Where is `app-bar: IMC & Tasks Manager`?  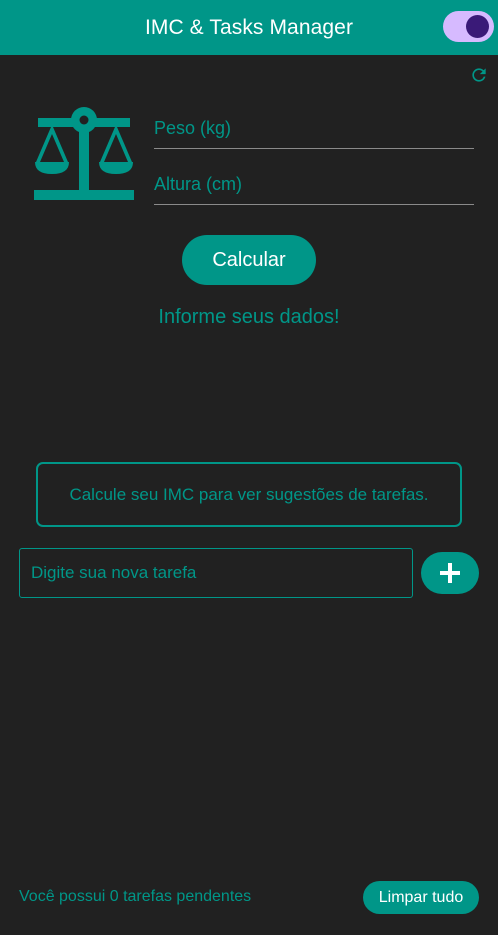 app-bar: IMC & Tasks Manager is located at coordinates (249, 27).